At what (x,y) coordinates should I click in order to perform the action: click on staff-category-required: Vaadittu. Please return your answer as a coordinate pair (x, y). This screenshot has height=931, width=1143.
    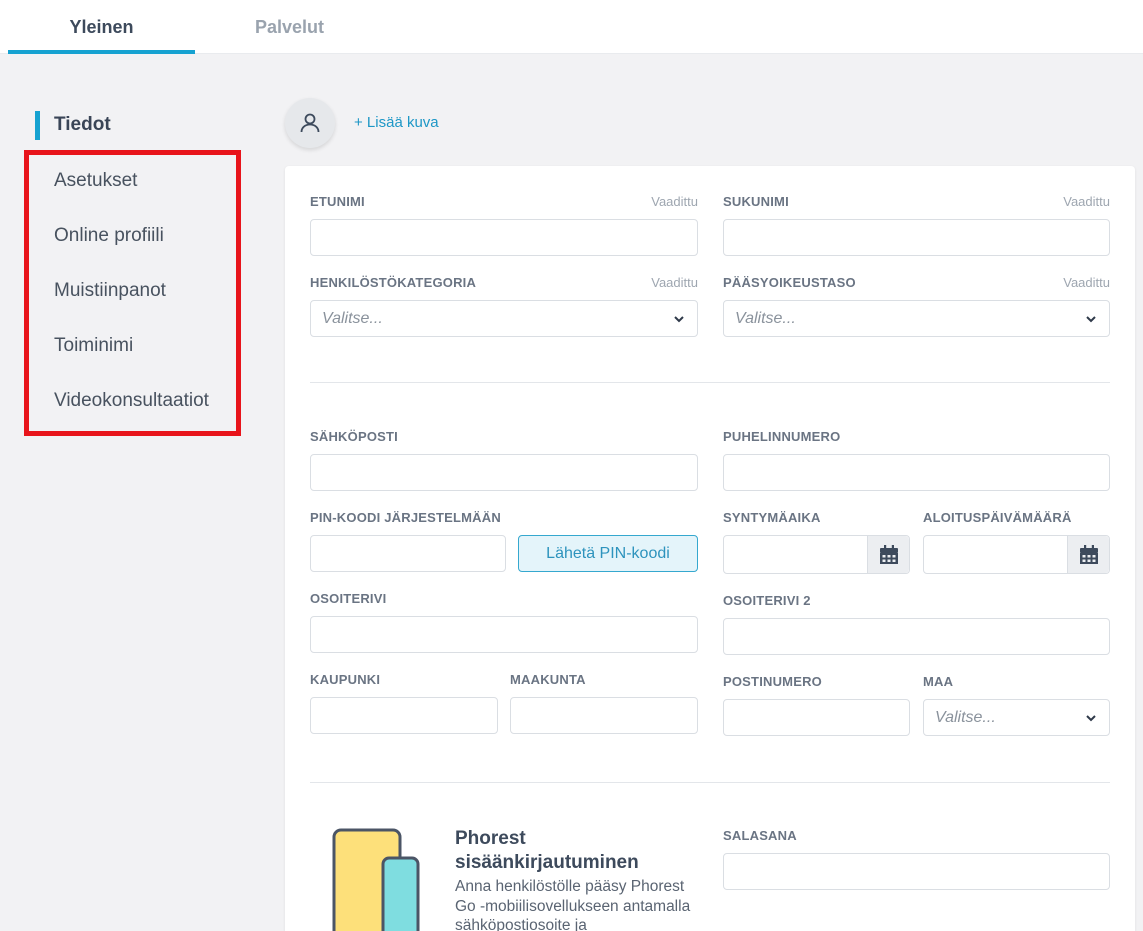
    Looking at the image, I should click on (674, 282).